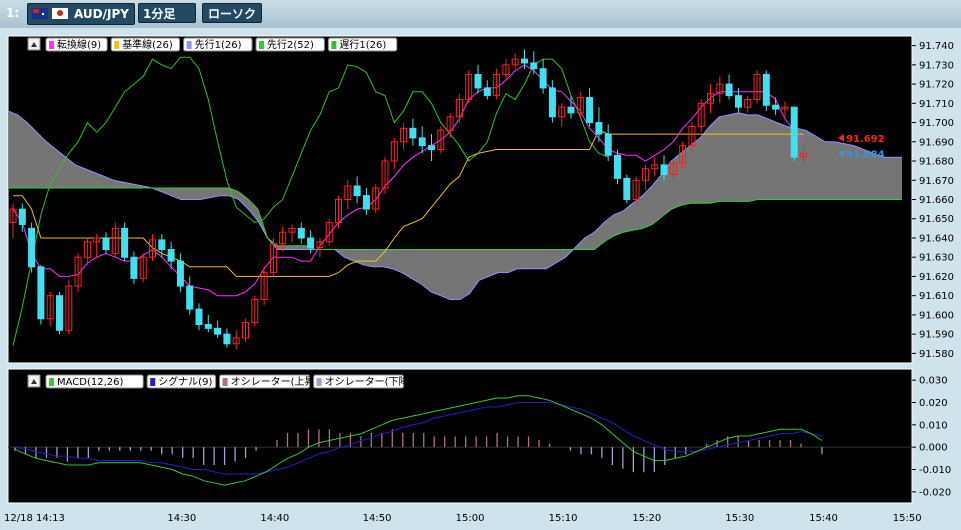 This screenshot has width=961, height=530. Describe the element at coordinates (369, 381) in the screenshot. I see `legend-label: オシレーター(下降)` at that location.